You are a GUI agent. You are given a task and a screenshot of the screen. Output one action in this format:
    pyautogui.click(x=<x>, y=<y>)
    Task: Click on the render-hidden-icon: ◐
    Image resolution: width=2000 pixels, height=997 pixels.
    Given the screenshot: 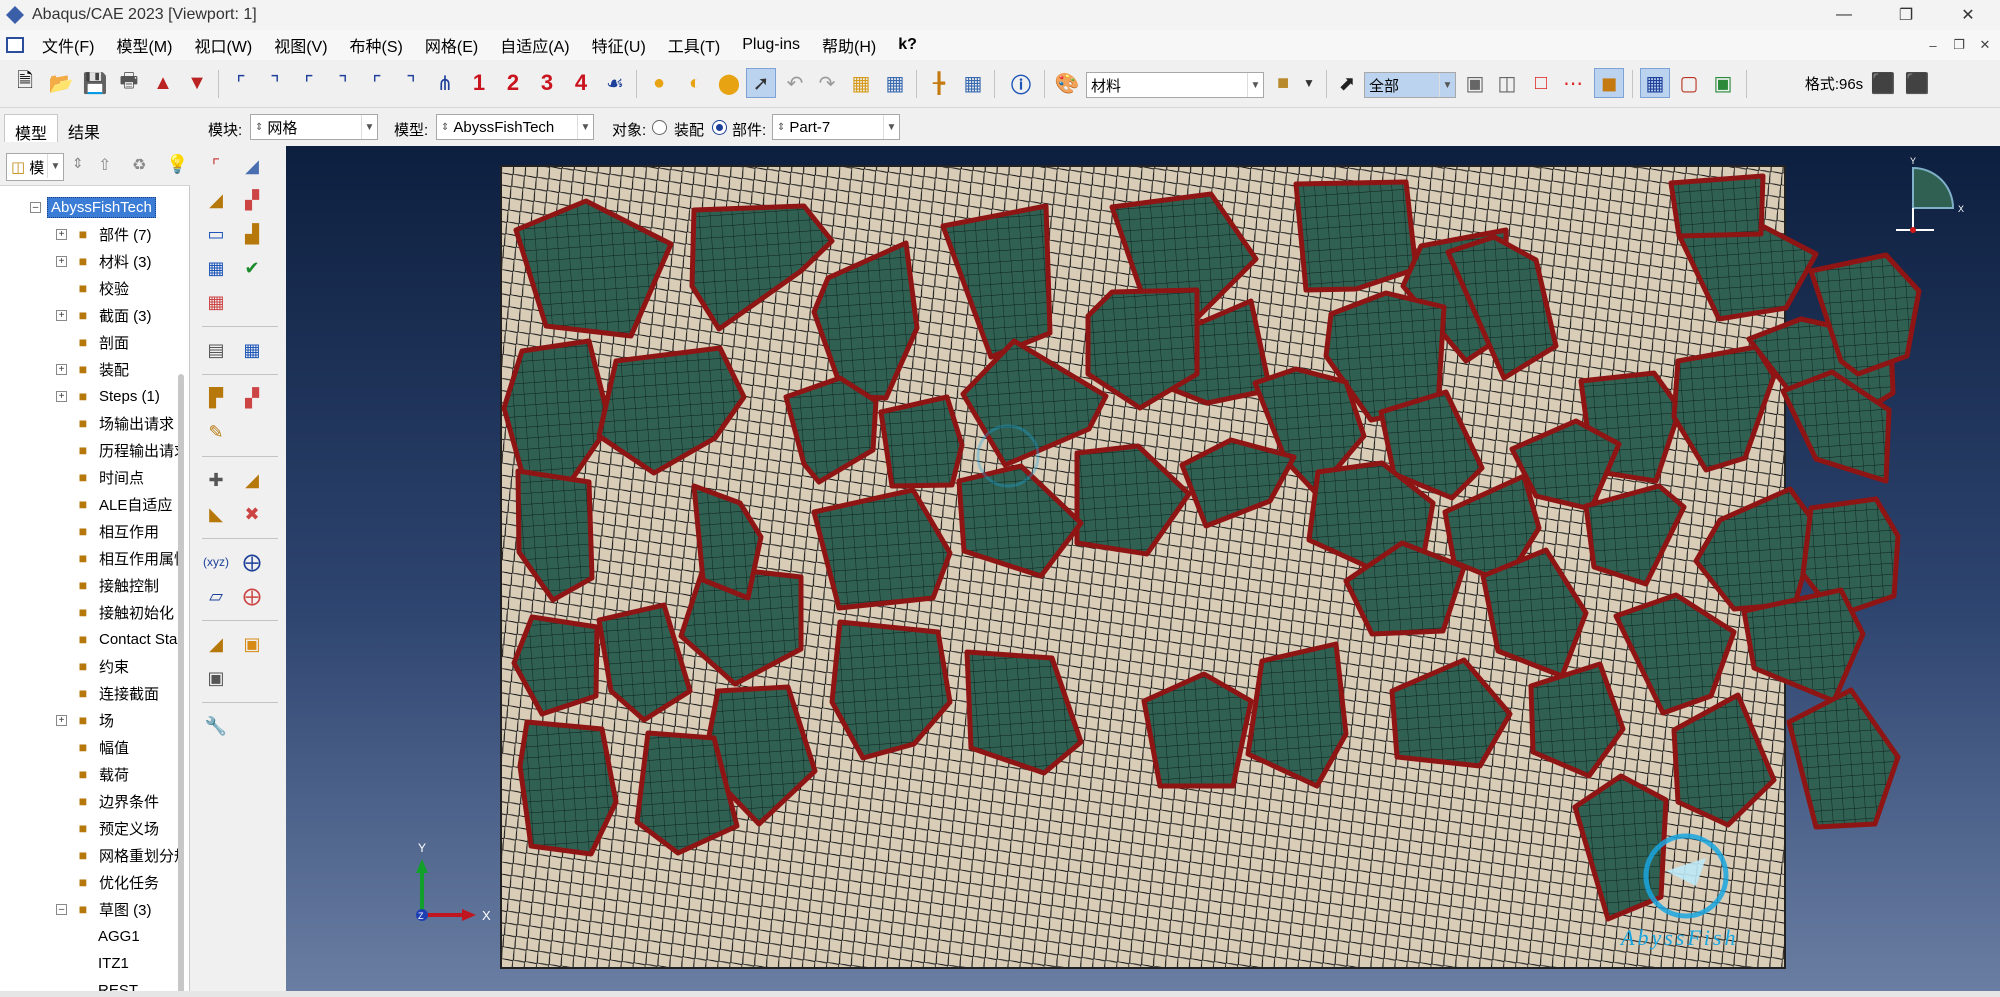 What is the action you would take?
    pyautogui.click(x=695, y=83)
    